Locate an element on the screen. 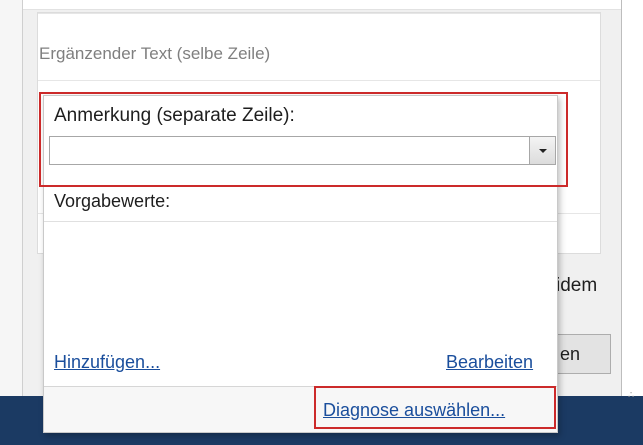  annotation-input is located at coordinates (288, 150).